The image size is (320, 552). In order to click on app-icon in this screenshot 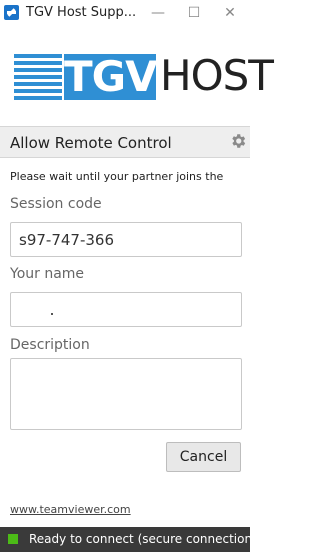, I will do `click(11, 12)`.